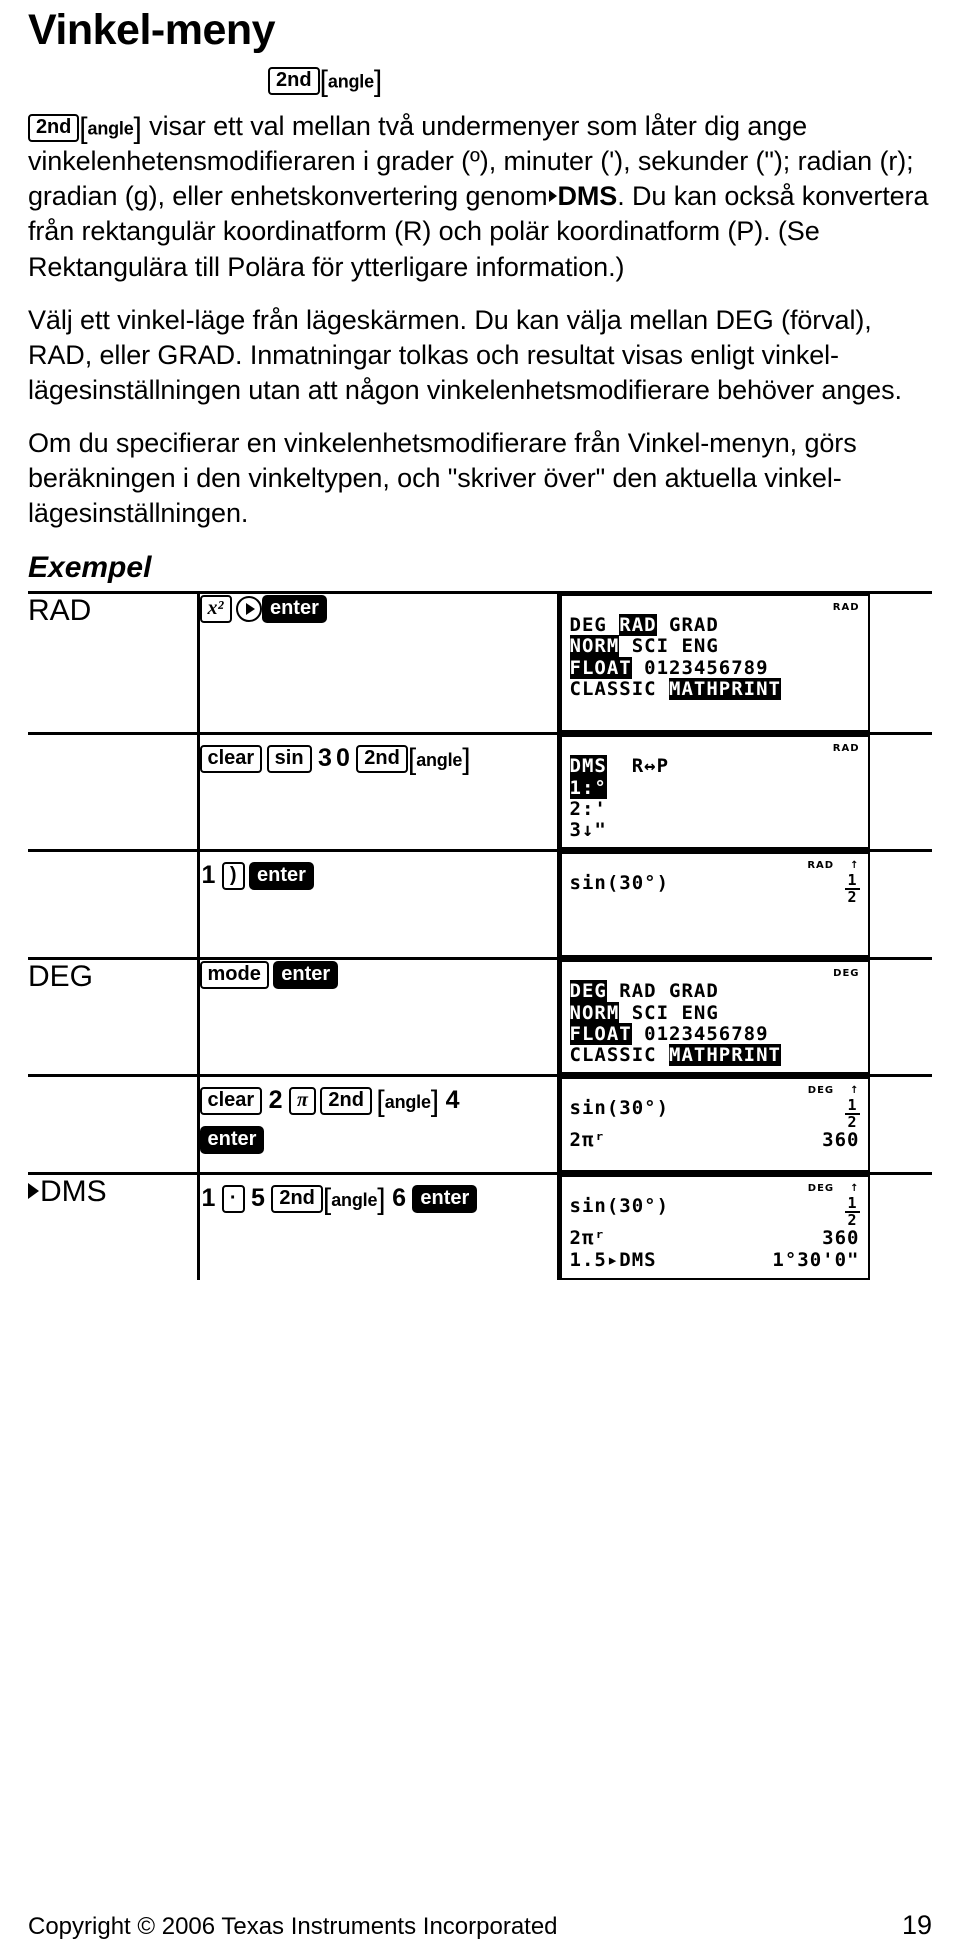 This screenshot has width=960, height=1959. I want to click on row-keys: clear sin 30 2nd [angle], so click(377, 791).